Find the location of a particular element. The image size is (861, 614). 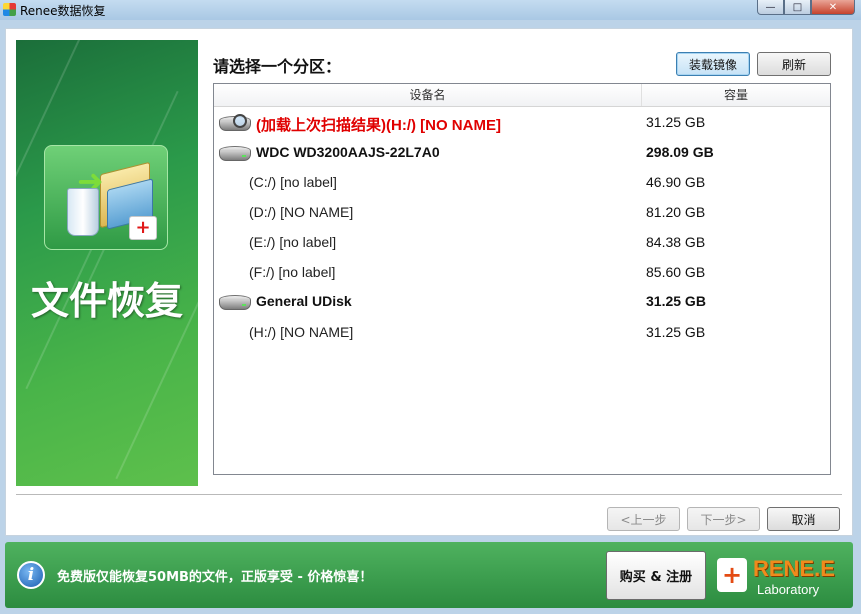

list-item-partition: (D:/) [NO NAME] 81.20 GB is located at coordinates (522, 213).